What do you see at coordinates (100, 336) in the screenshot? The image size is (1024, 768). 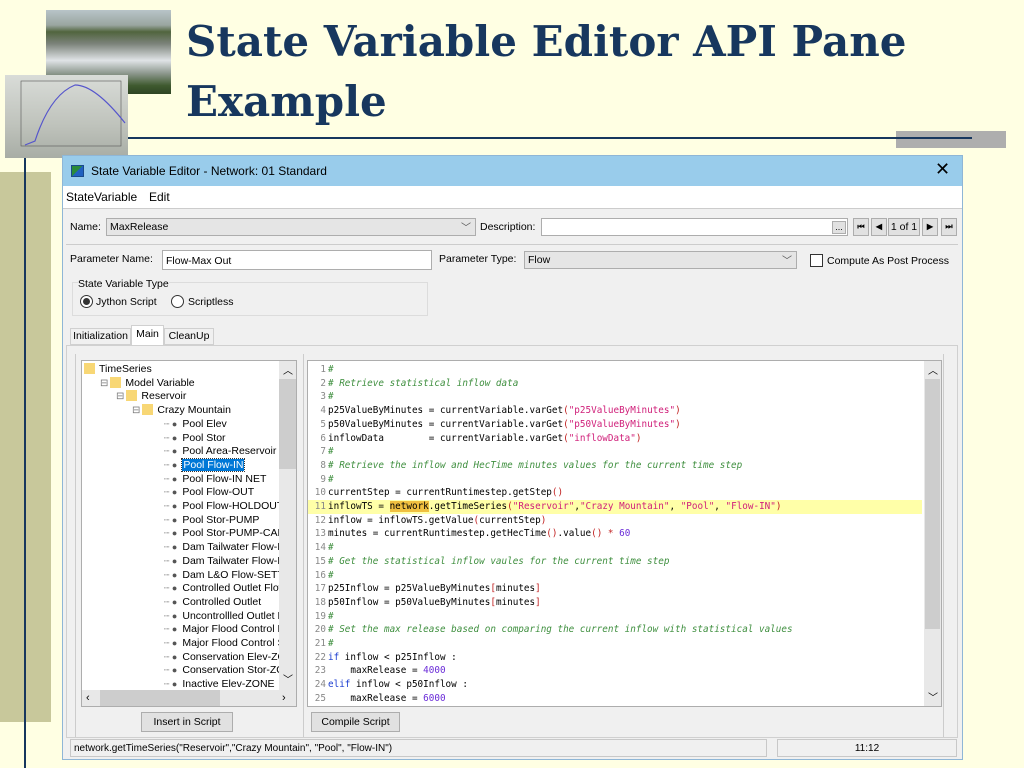 I see `tab-initialization: Initialization` at bounding box center [100, 336].